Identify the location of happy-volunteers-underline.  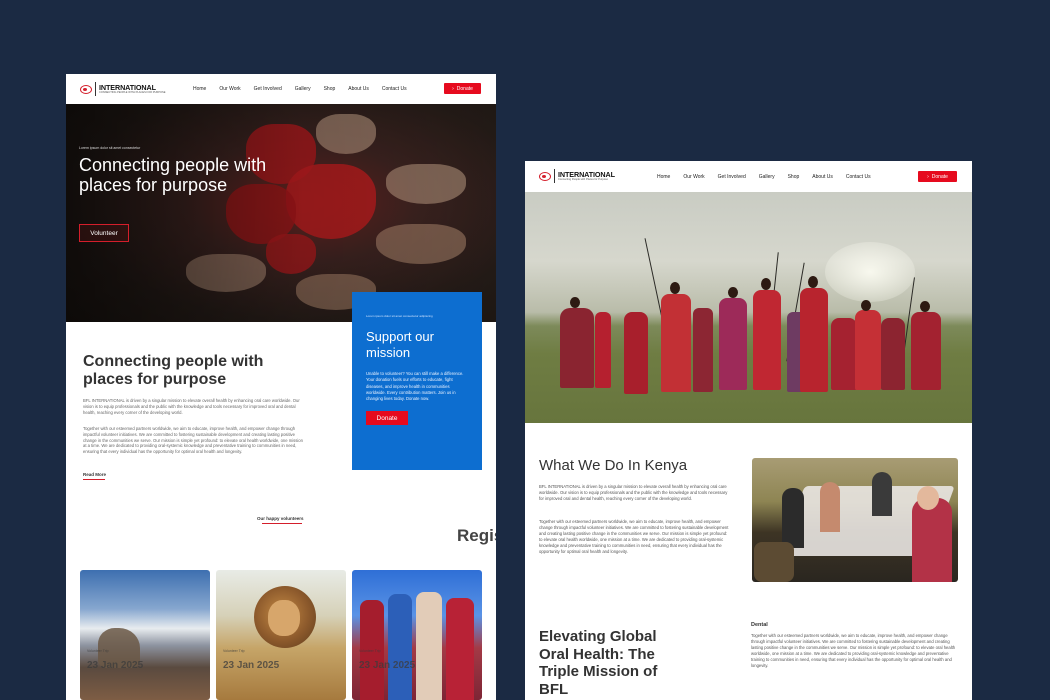
(282, 523).